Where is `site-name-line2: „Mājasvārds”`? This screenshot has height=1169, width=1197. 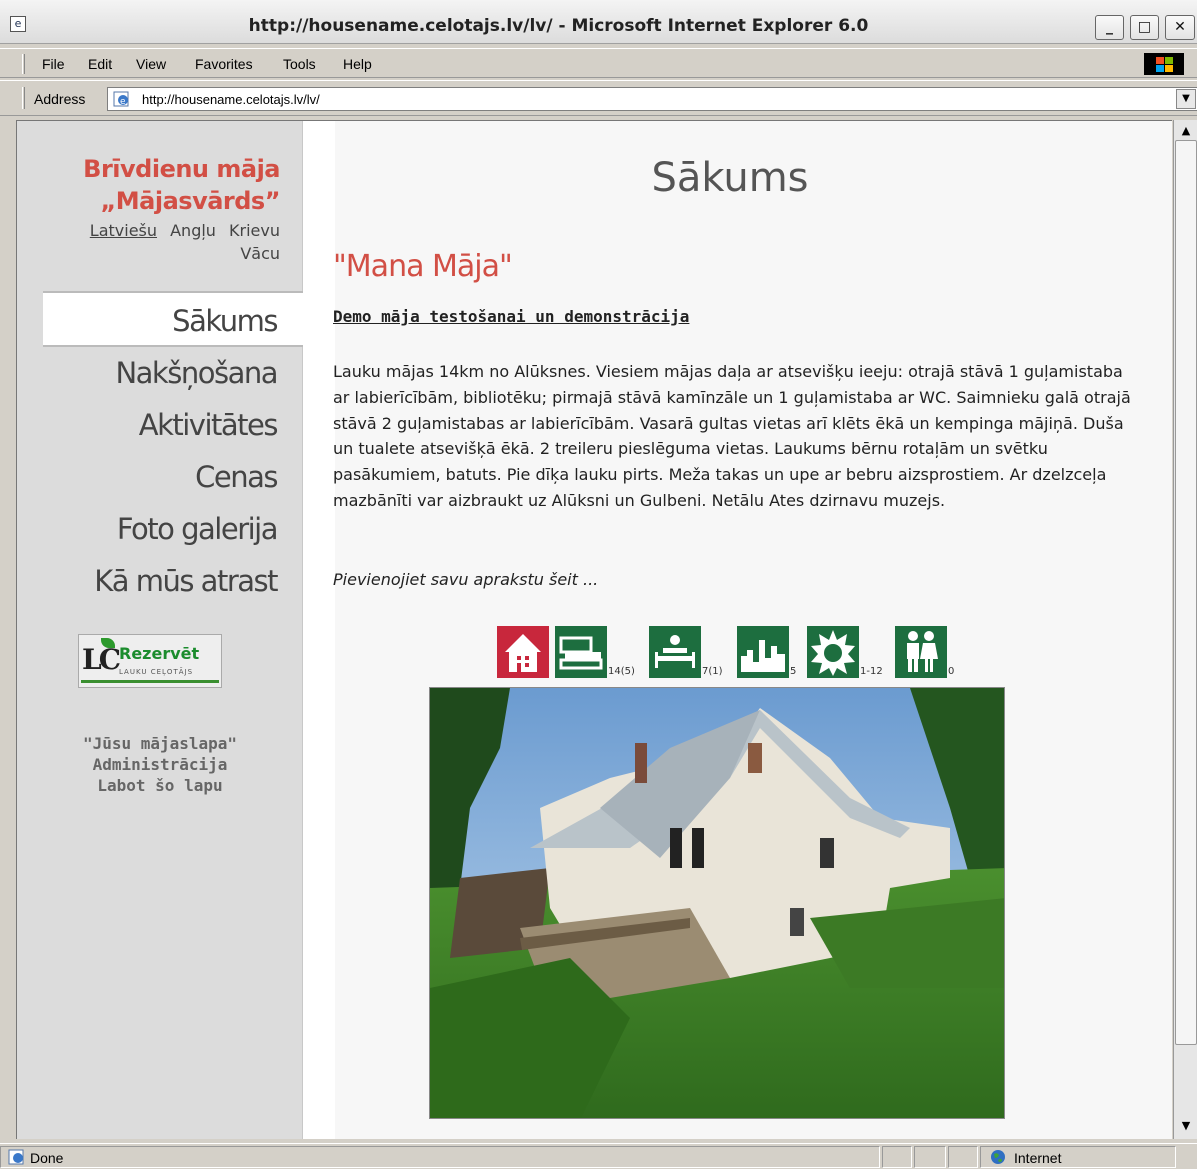
site-name-line2: „Mājasvārds” is located at coordinates (190, 201).